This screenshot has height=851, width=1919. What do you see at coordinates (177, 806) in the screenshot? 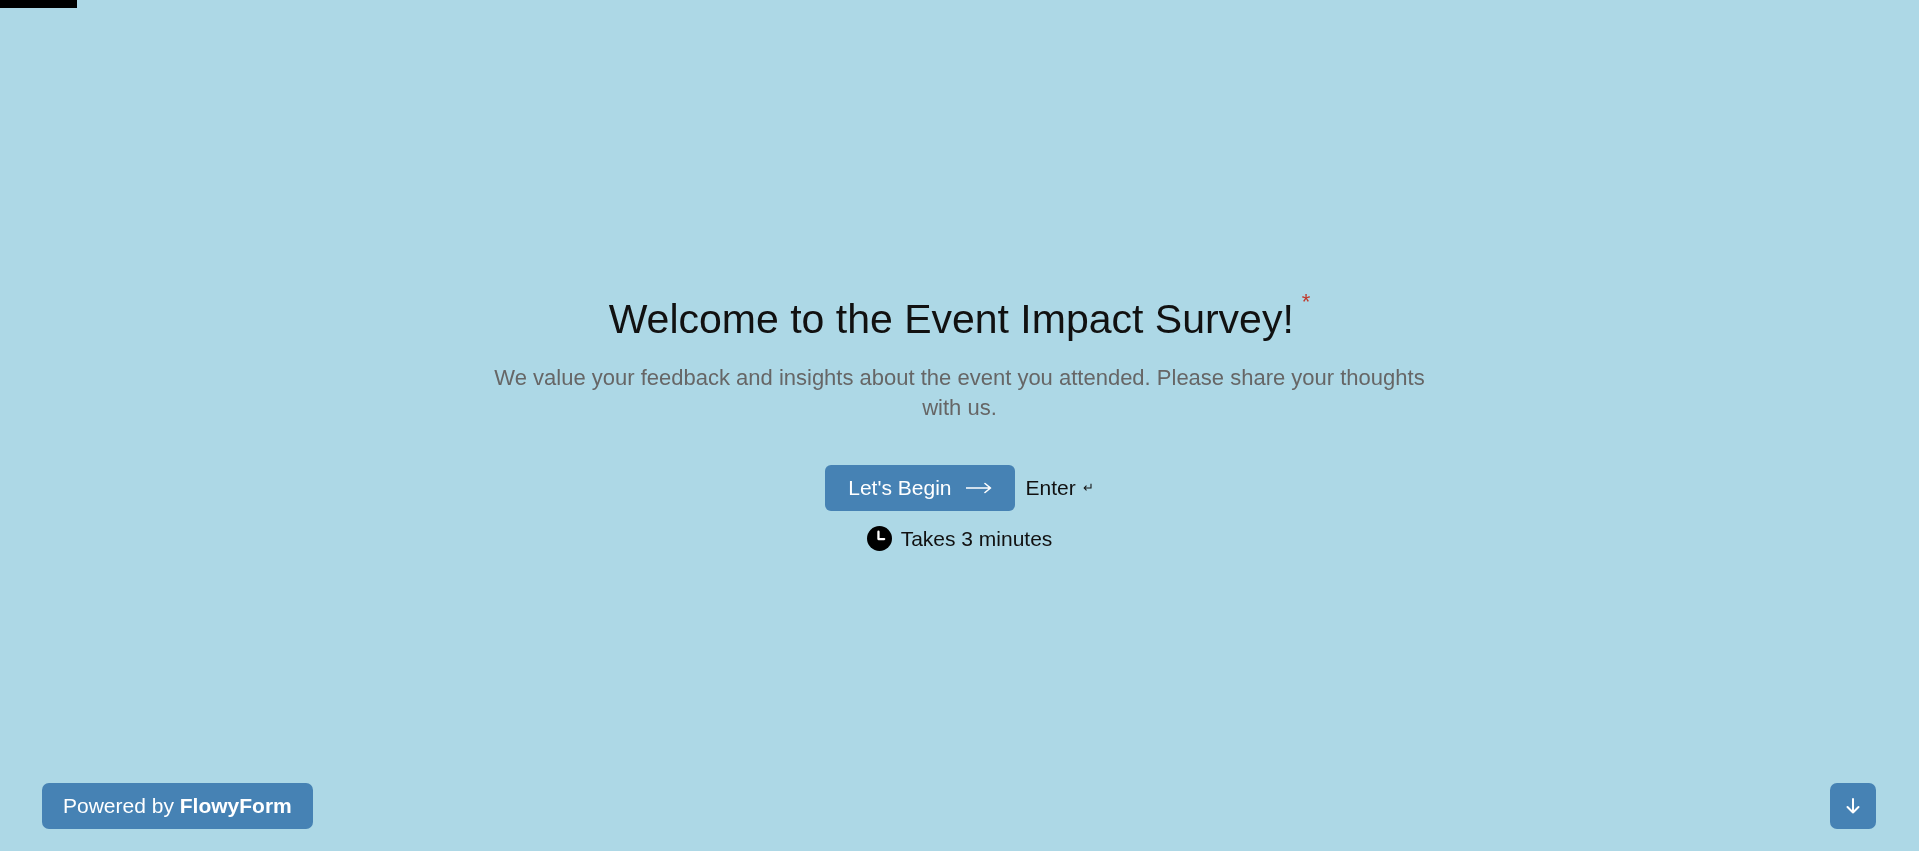
I see `powered-by-link: Powered by FlowyForm` at bounding box center [177, 806].